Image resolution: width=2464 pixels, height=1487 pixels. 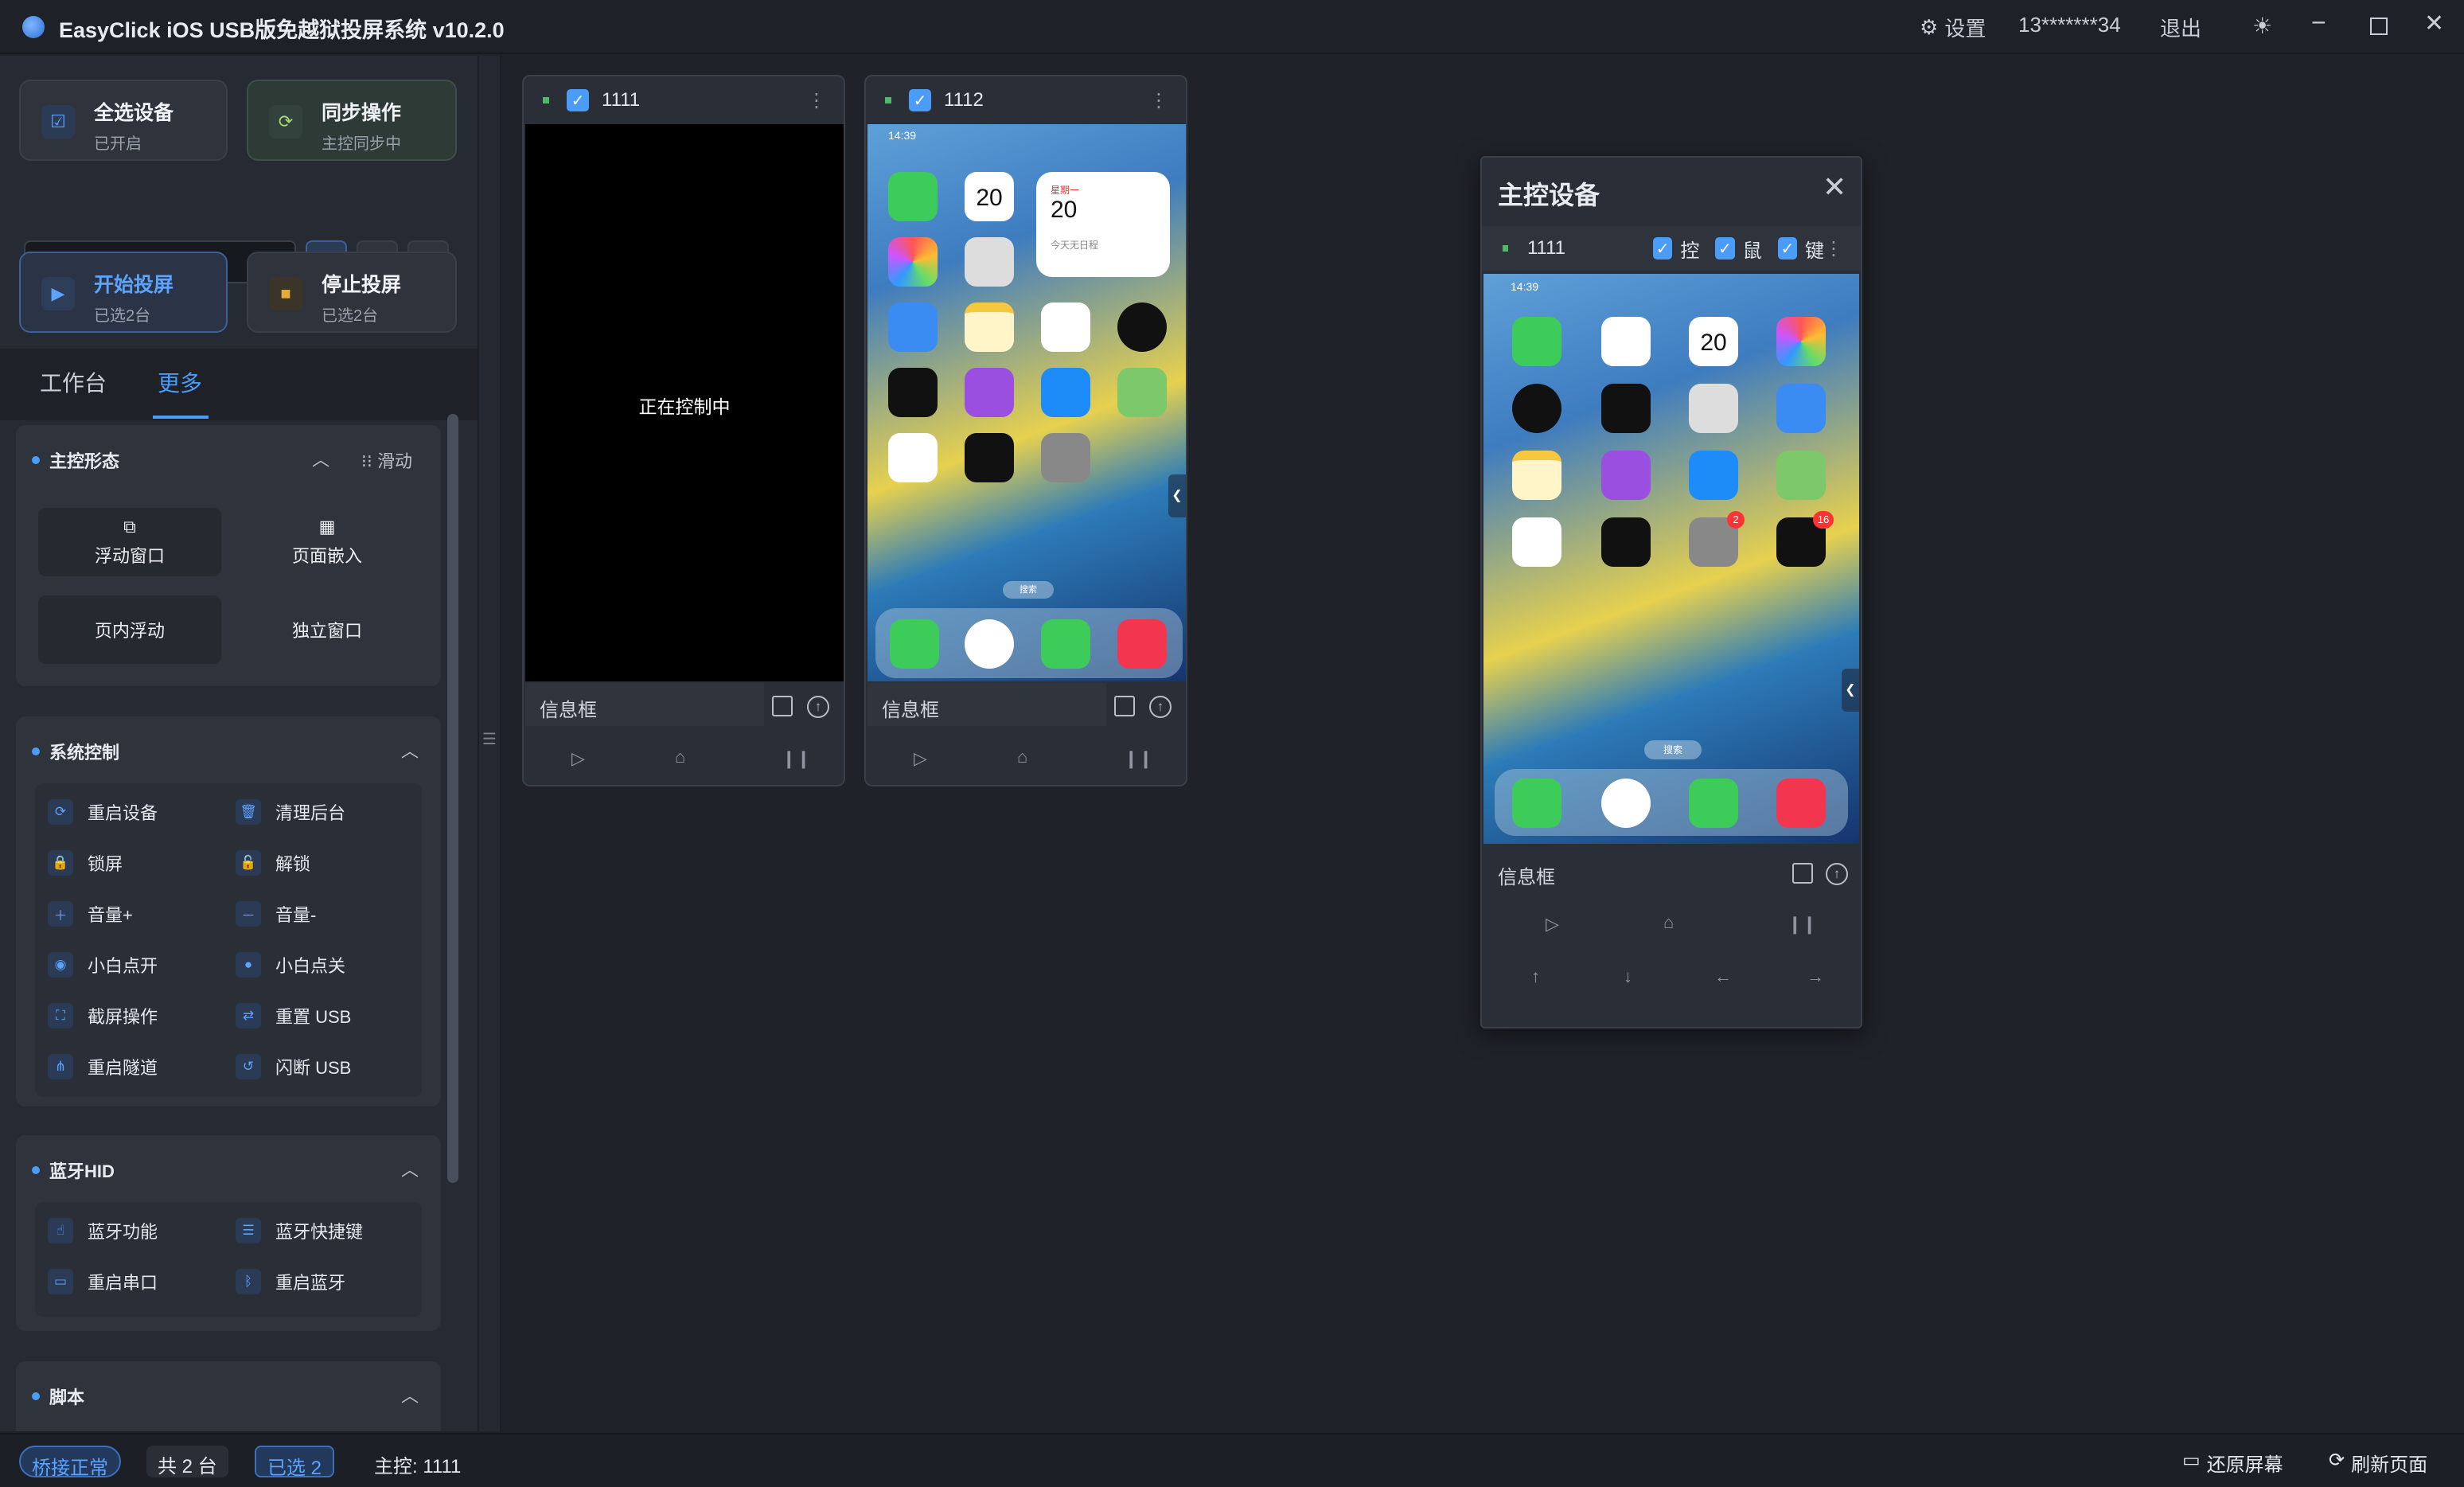 I want to click on reminders-app-icon, so click(x=1065, y=327).